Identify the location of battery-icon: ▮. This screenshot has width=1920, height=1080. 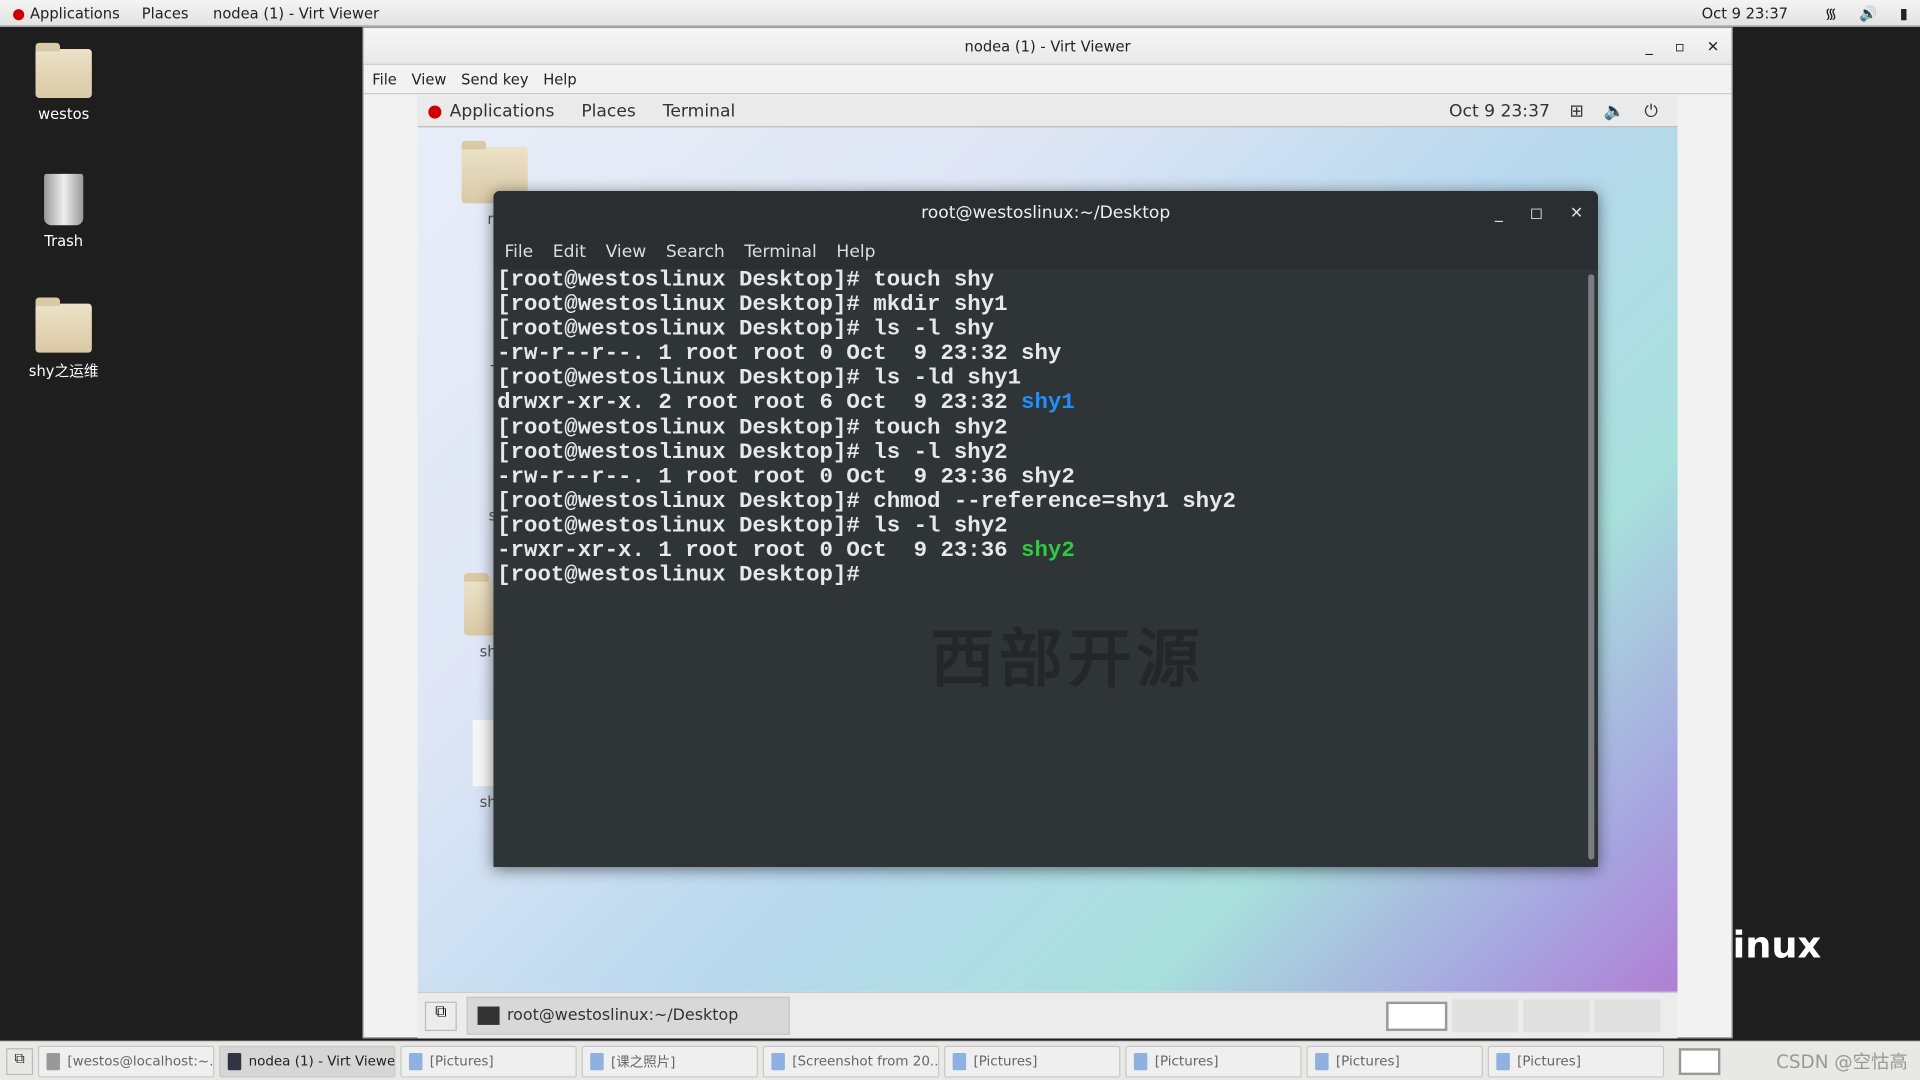
(1904, 12).